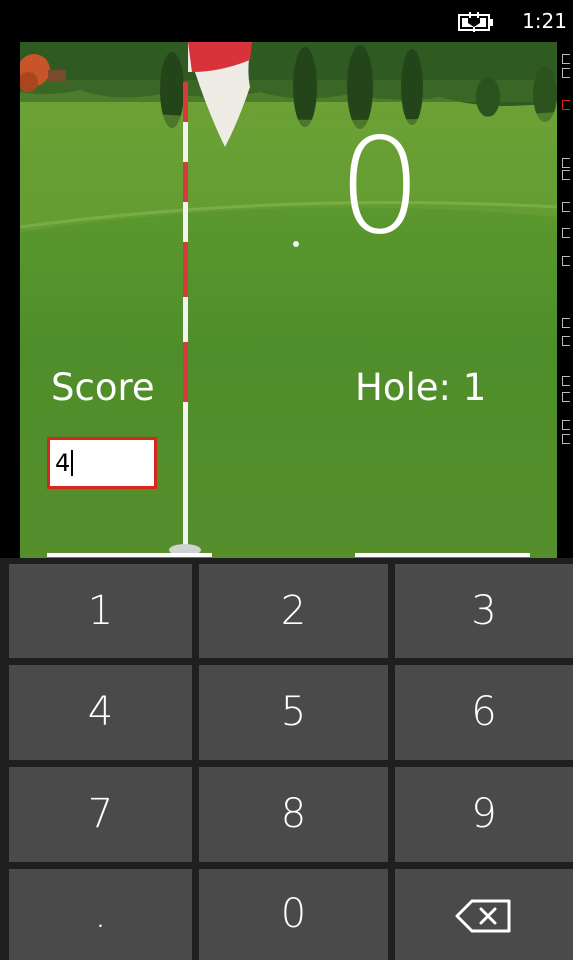  I want to click on key-7: 7, so click(100, 814).